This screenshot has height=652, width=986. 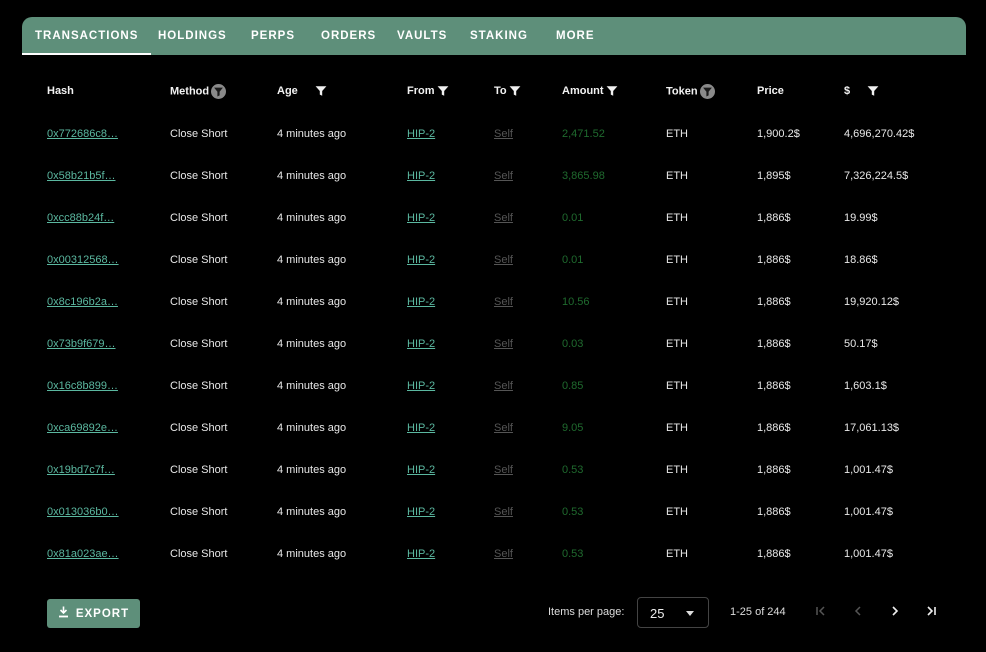 What do you see at coordinates (573, 554) in the screenshot?
I see `amount-cell: 0.53` at bounding box center [573, 554].